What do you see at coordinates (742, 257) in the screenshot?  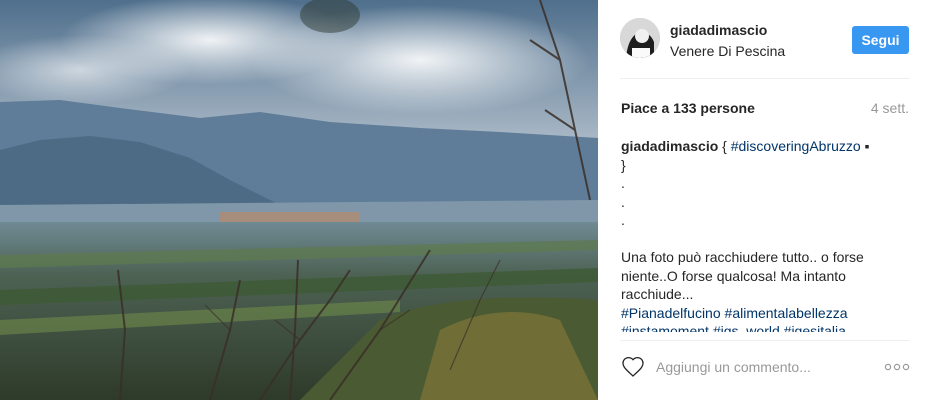 I see `caption-text: Una foto può racchiudere tutto.. o forse` at bounding box center [742, 257].